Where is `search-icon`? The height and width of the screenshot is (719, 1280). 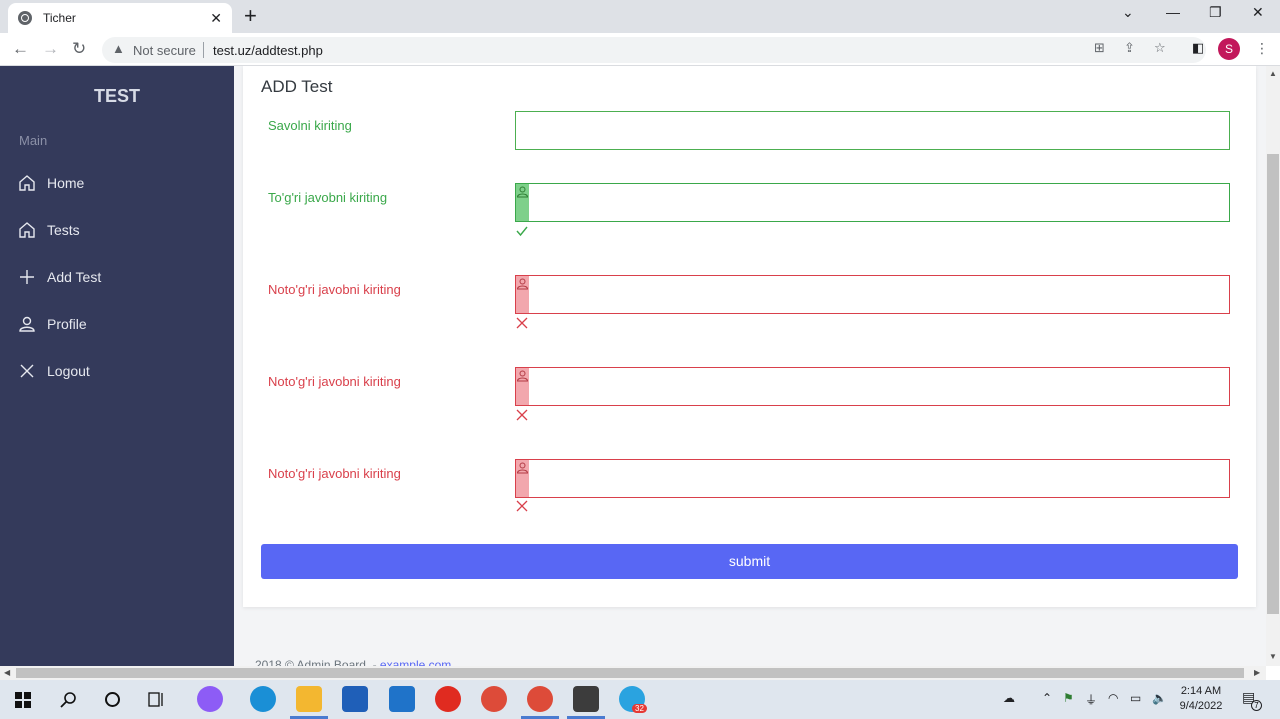 search-icon is located at coordinates (68, 699).